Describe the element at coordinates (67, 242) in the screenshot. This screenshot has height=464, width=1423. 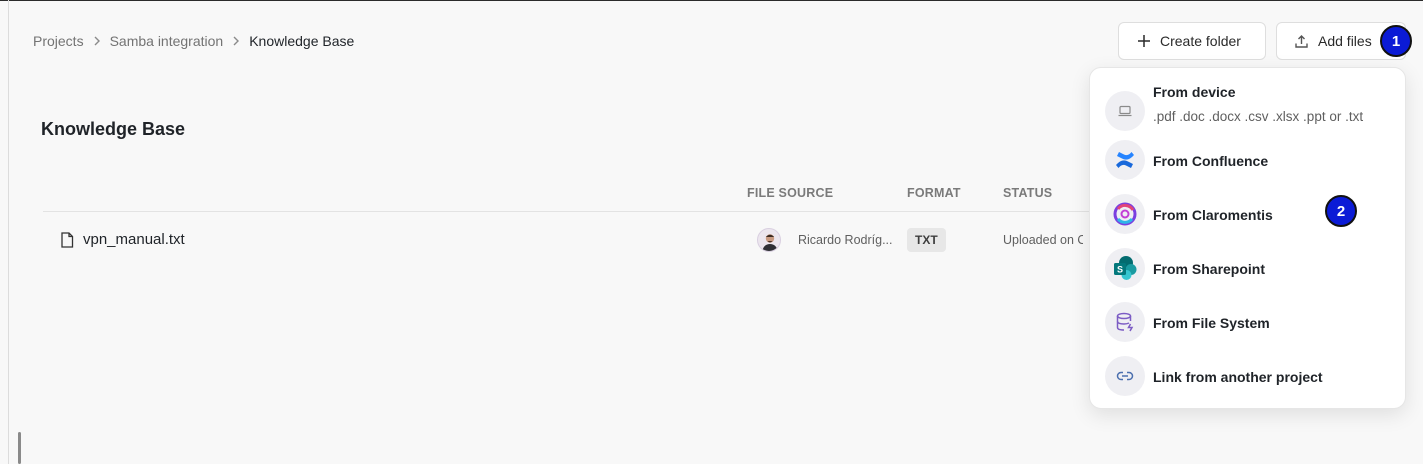
I see `file-icon` at that location.